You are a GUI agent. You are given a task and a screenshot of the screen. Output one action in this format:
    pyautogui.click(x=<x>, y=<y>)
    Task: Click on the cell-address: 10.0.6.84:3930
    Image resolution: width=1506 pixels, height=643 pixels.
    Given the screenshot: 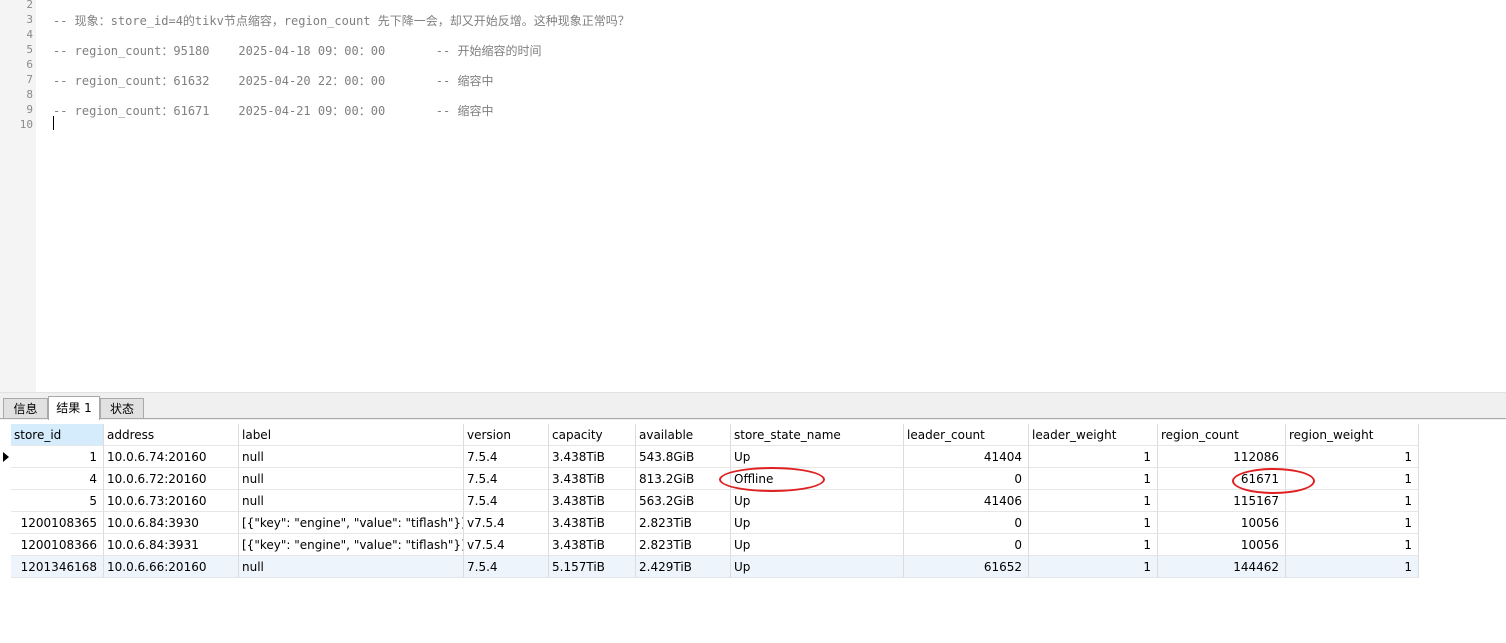 What is the action you would take?
    pyautogui.click(x=171, y=523)
    